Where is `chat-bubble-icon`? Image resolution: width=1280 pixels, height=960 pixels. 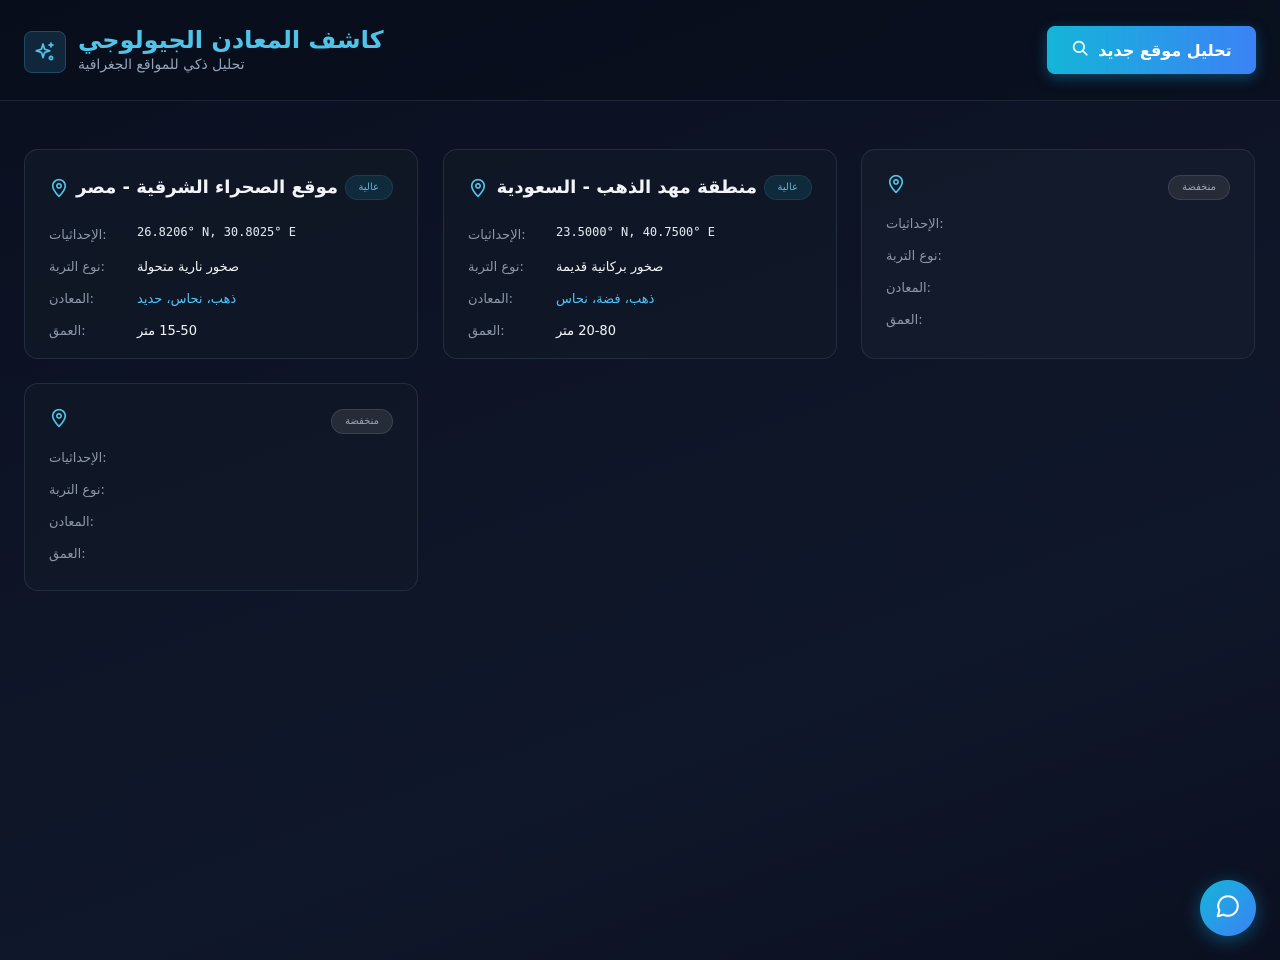
chat-bubble-icon is located at coordinates (1228, 908).